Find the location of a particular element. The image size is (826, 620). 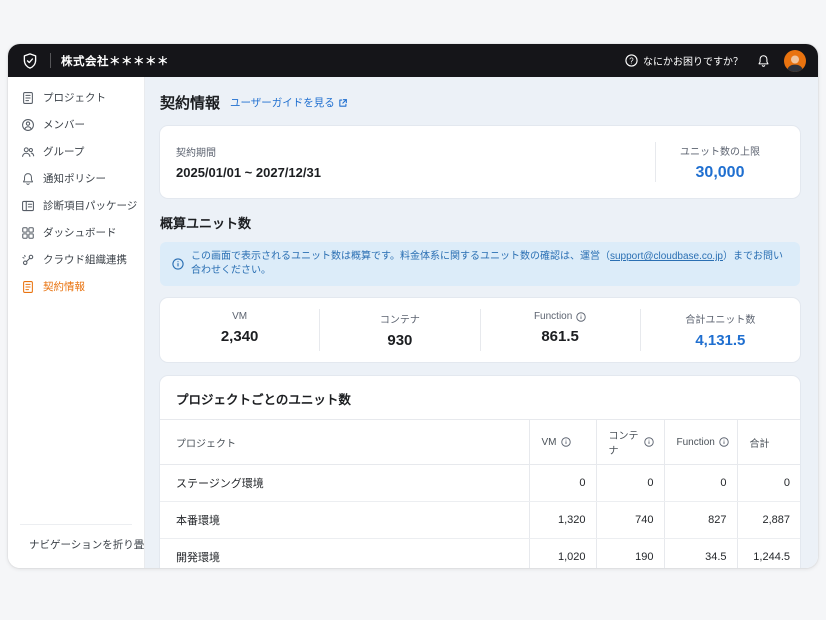

table-row: ステージング環境 0 0 0 0 is located at coordinates (480, 483).